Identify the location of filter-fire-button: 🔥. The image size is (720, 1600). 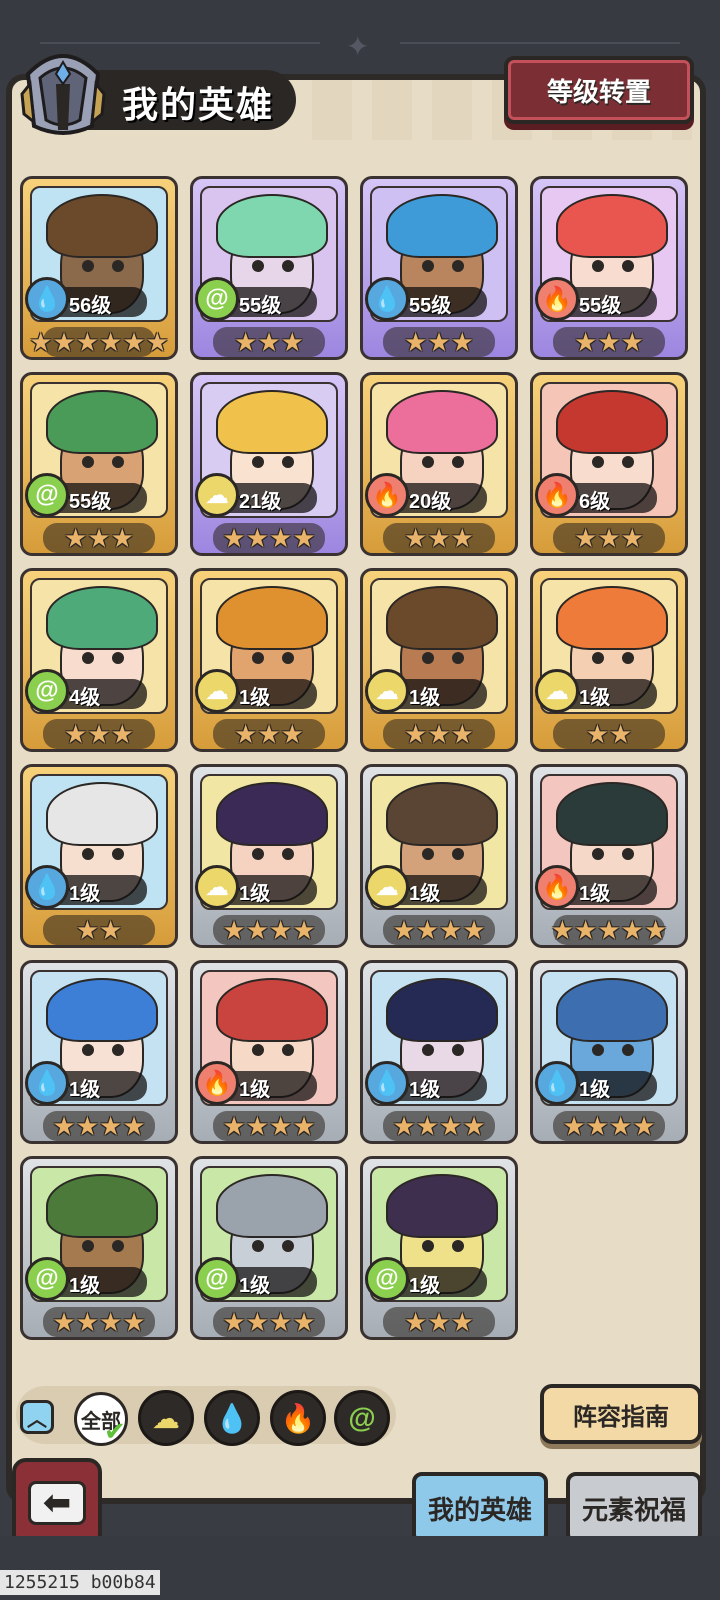
(298, 1418).